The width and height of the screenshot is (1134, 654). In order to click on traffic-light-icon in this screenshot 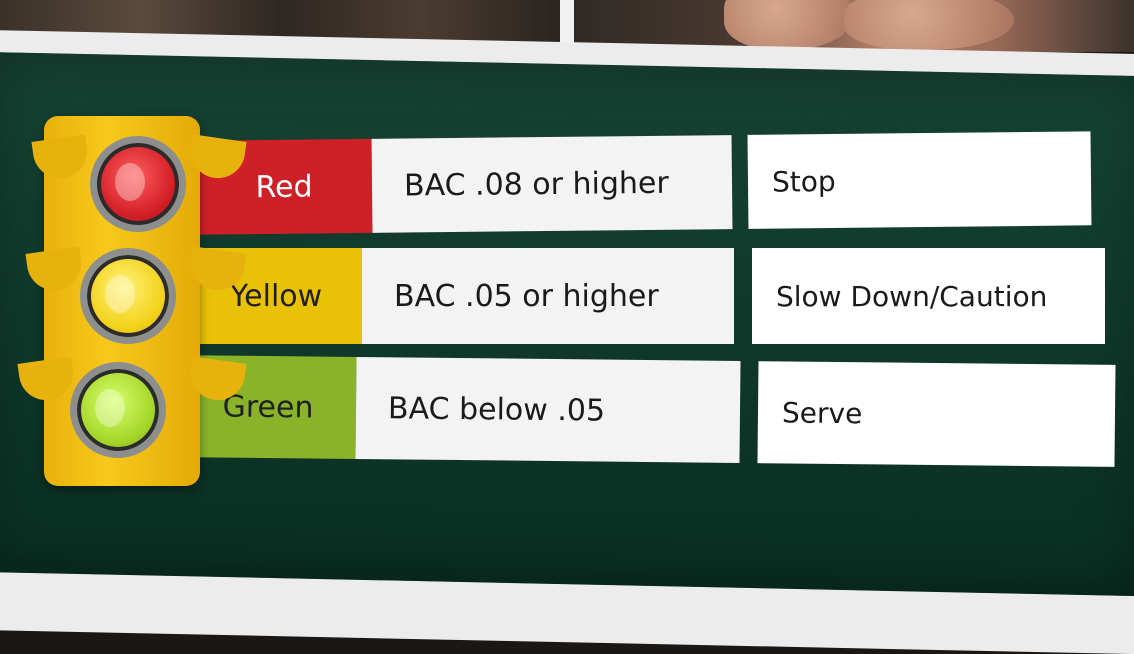, I will do `click(132, 301)`.